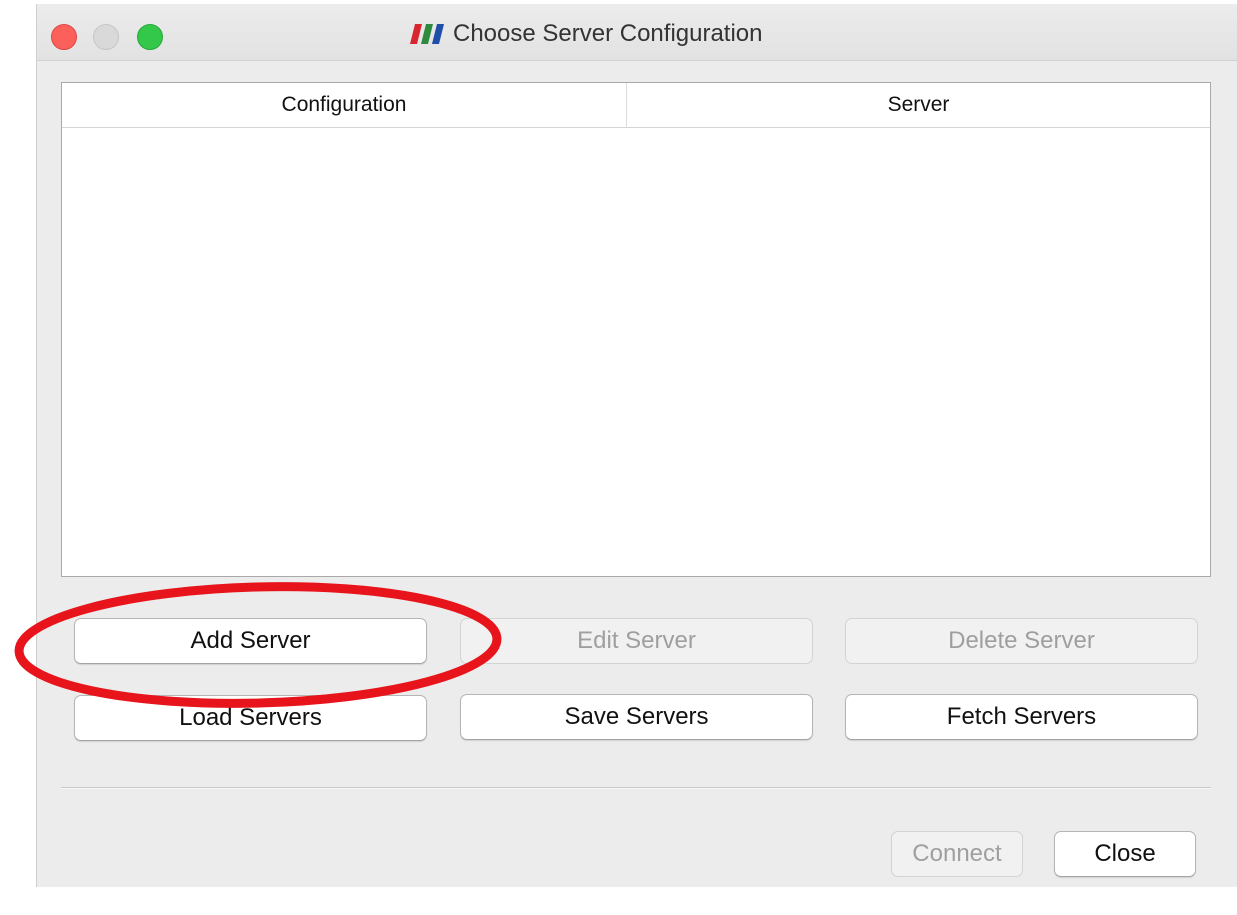  I want to click on column-header-configuration: Configuration, so click(344, 105).